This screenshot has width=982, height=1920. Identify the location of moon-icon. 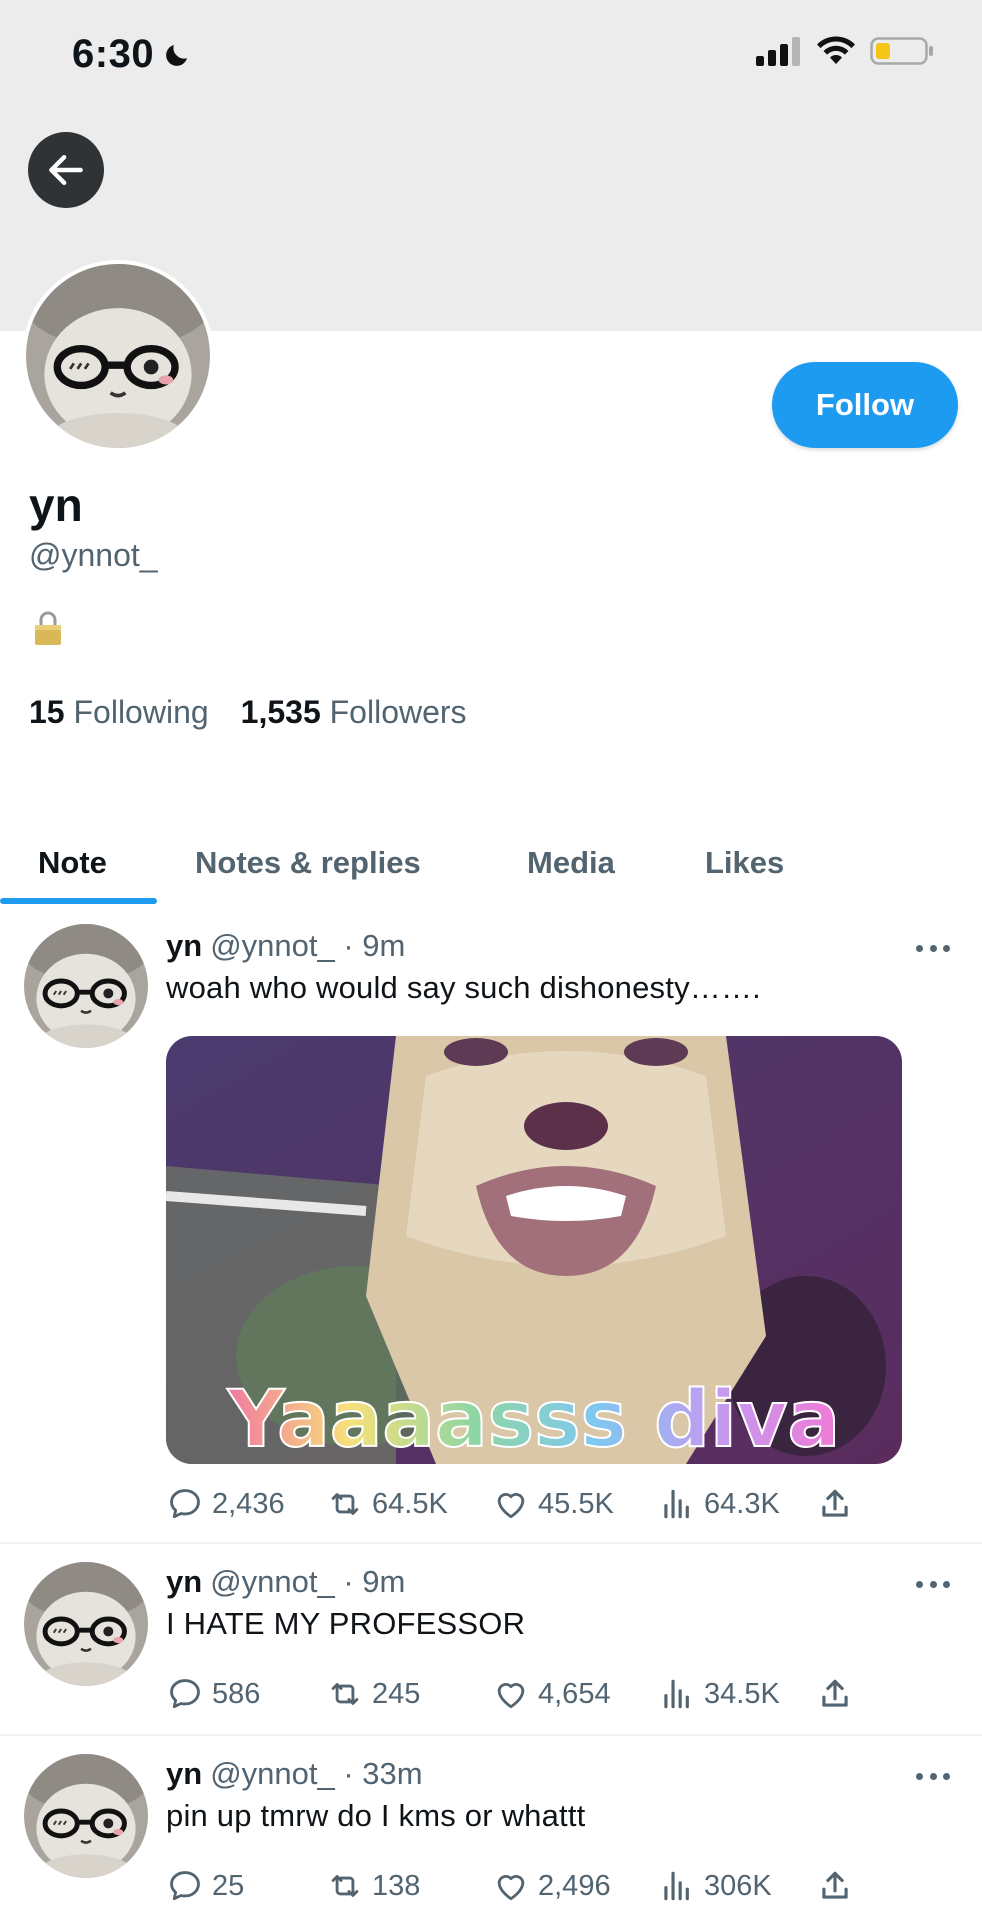
(177, 55).